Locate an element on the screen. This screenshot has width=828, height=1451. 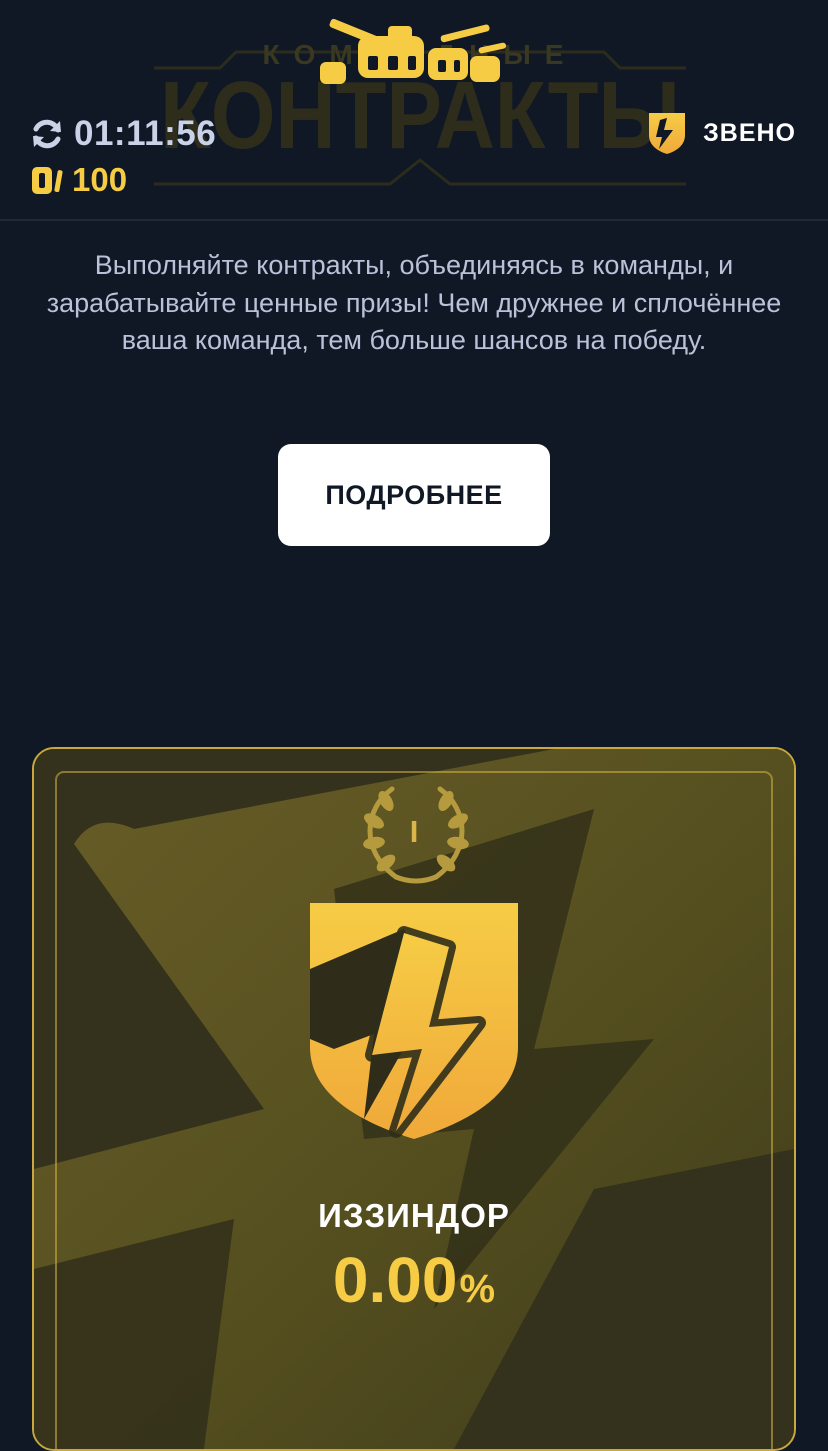
refresh-icon is located at coordinates (47, 134).